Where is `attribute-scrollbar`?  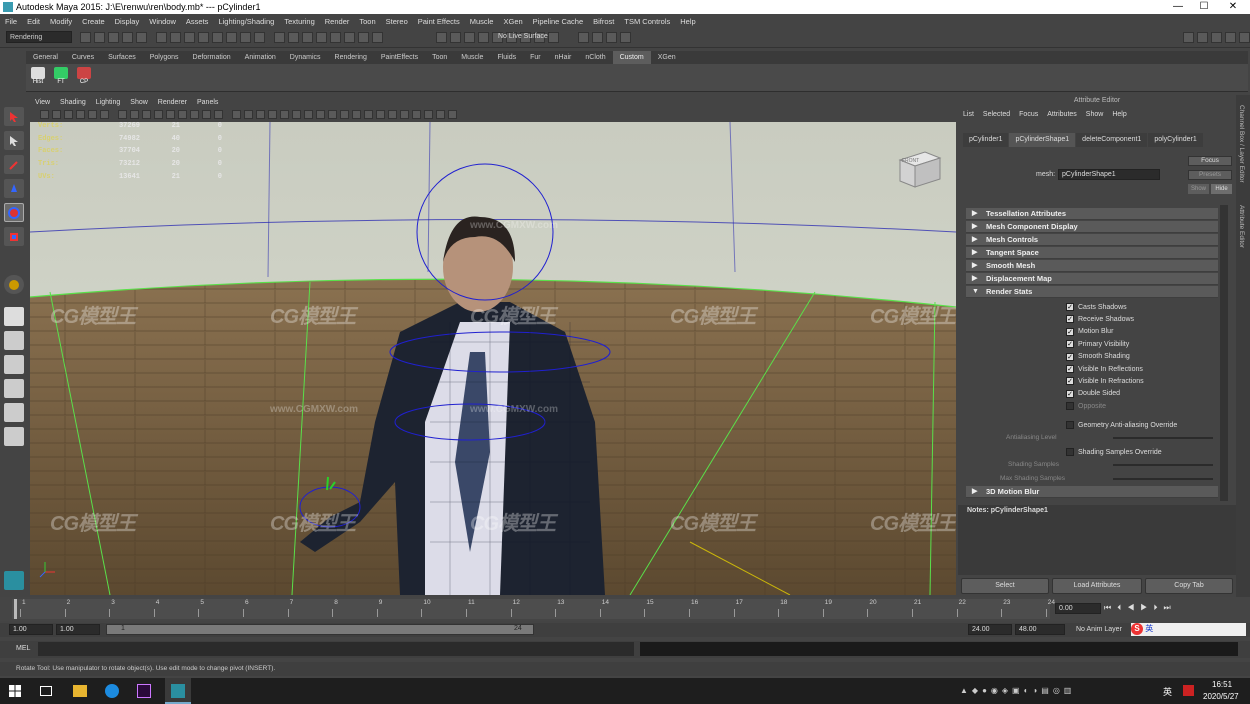
attribute-scrollbar is located at coordinates (1224, 353).